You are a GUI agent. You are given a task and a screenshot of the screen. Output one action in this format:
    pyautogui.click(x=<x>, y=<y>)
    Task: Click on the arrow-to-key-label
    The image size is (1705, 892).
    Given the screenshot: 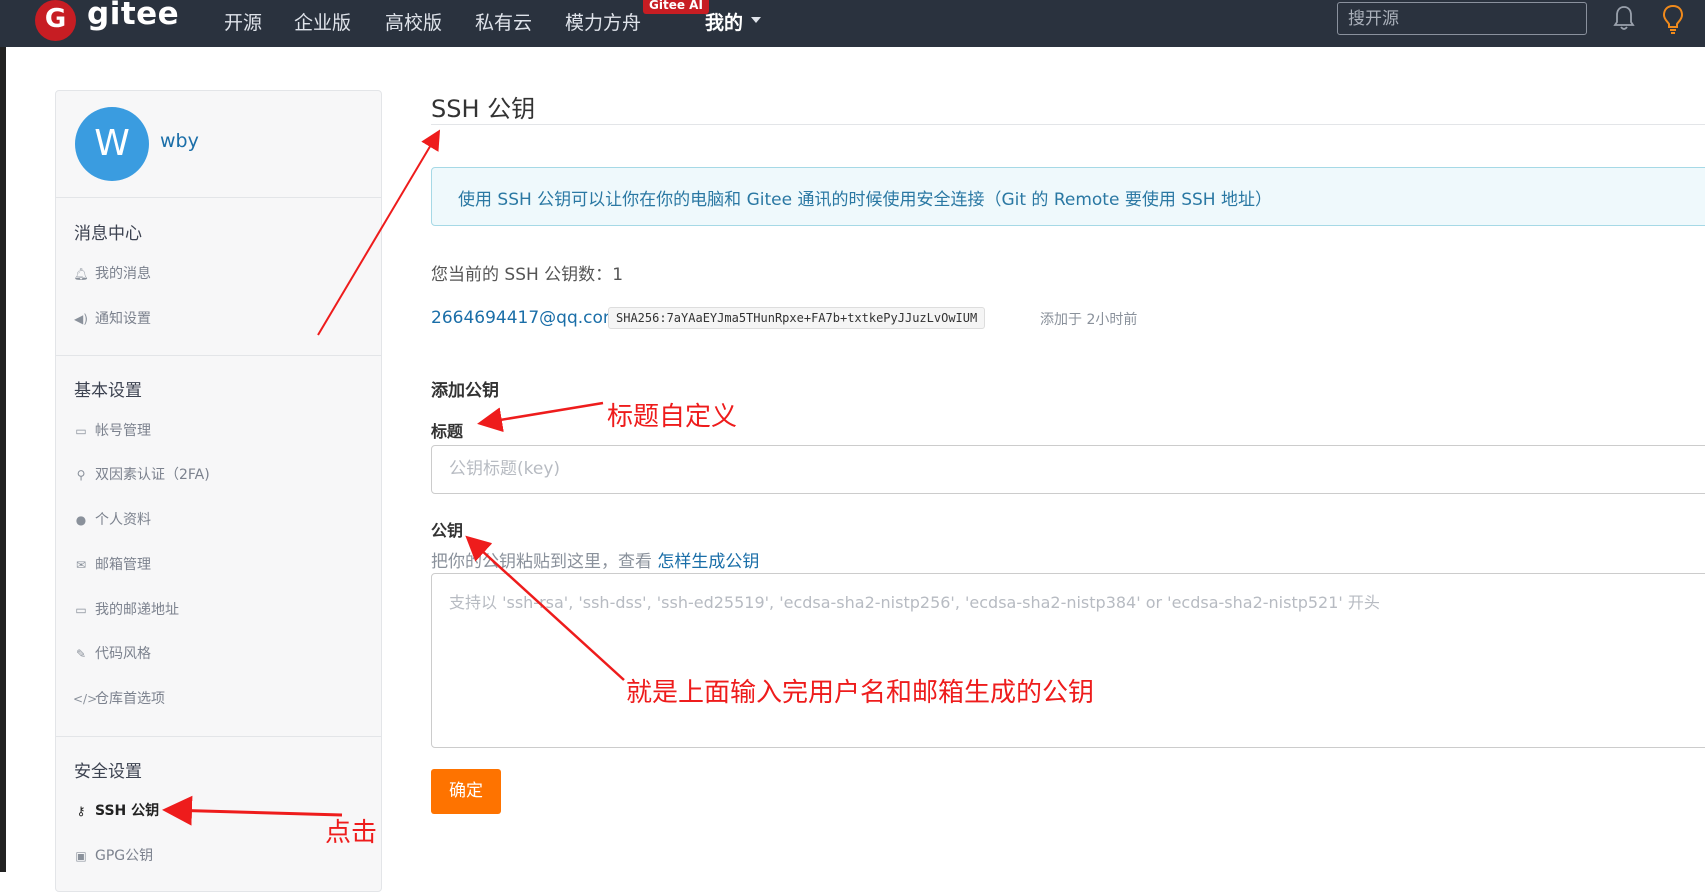 What is the action you would take?
    pyautogui.click(x=545, y=608)
    